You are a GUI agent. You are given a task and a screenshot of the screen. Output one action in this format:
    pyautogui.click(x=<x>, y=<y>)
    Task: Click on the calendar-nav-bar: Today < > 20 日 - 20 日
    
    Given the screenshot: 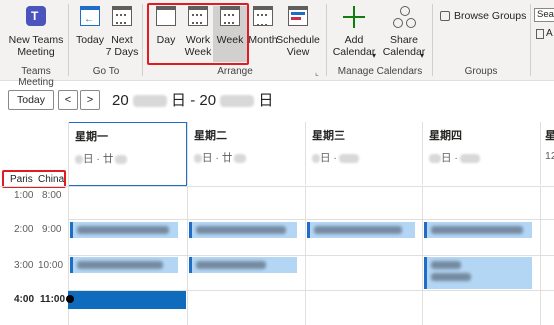 What is the action you would take?
    pyautogui.click(x=277, y=101)
    